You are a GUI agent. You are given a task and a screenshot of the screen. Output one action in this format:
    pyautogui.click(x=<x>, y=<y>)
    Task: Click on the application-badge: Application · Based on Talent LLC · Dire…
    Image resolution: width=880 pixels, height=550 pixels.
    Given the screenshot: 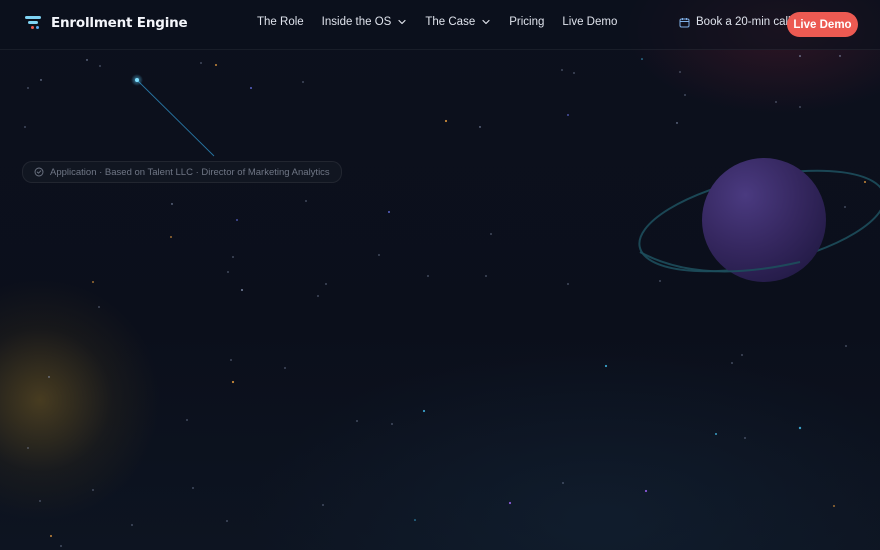 What is the action you would take?
    pyautogui.click(x=182, y=172)
    